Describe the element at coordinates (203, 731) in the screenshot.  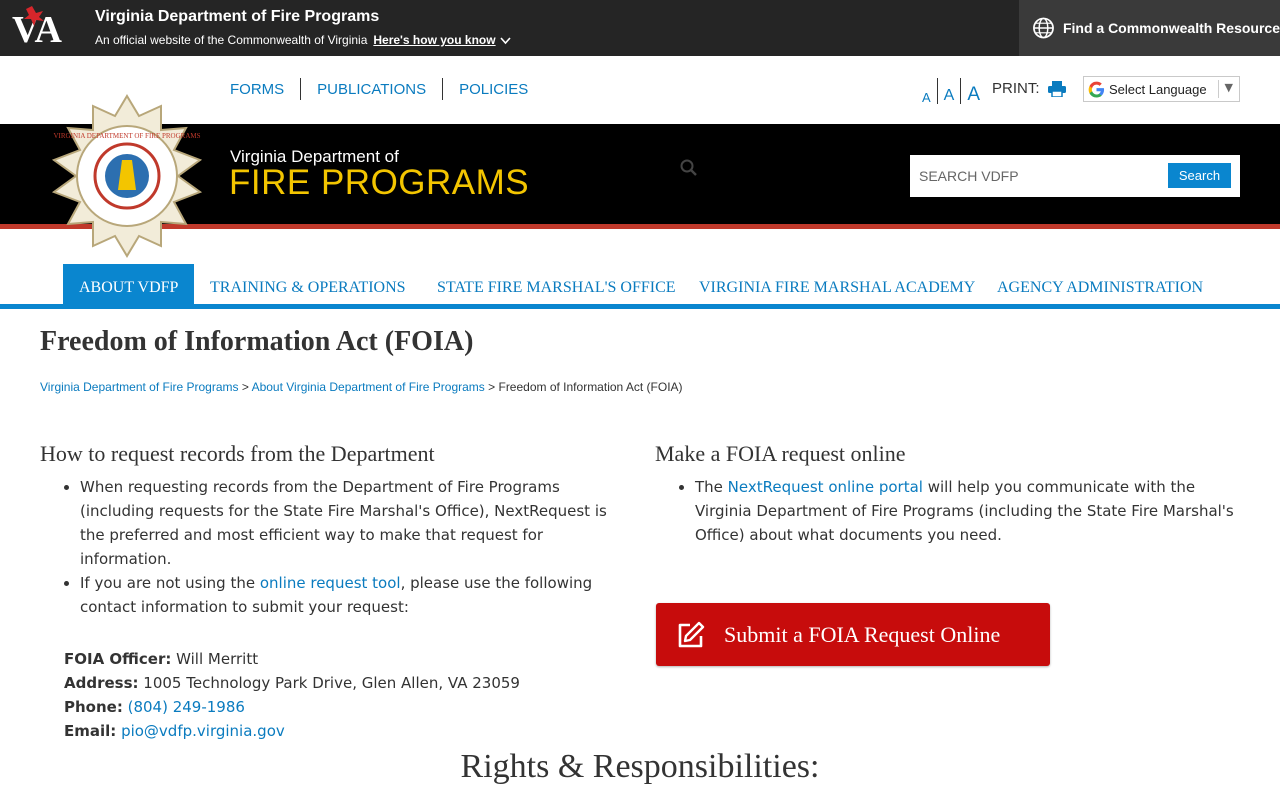
I see `email-link: pio@vdfp.virginia.gov` at that location.